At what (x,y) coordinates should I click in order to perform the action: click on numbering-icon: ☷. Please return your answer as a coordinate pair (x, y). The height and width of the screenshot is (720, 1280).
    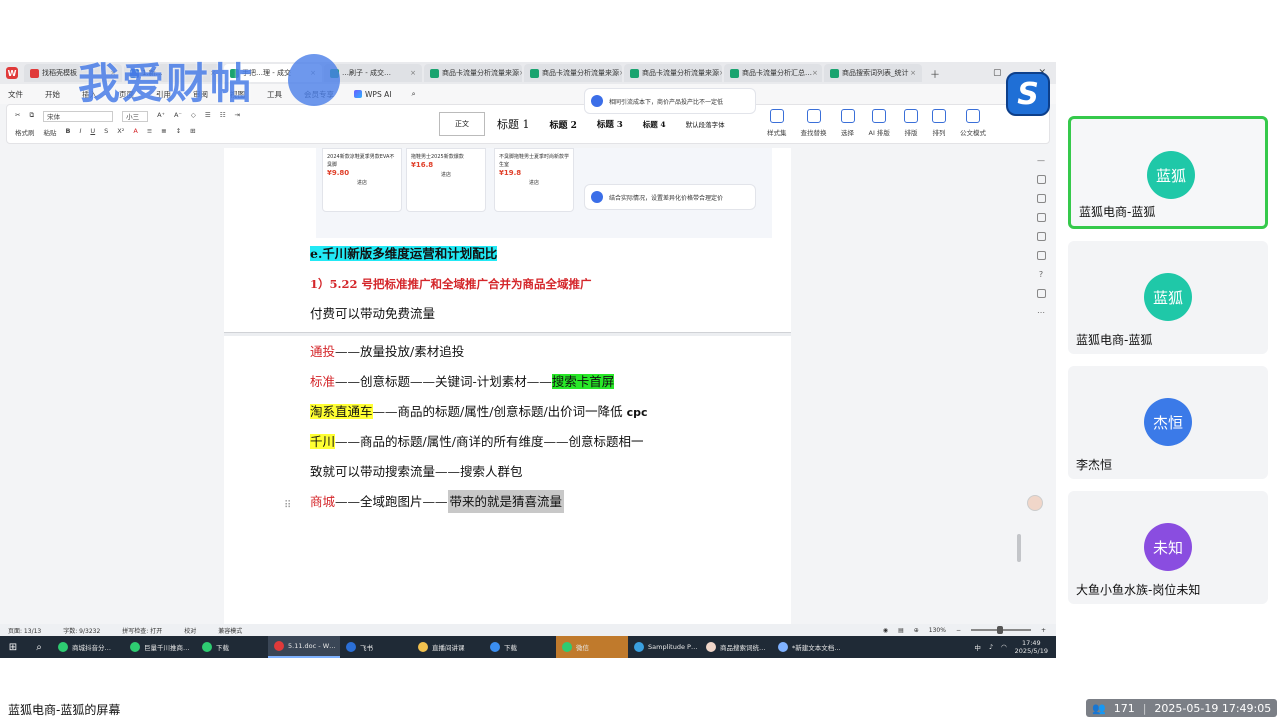
    Looking at the image, I should click on (223, 116).